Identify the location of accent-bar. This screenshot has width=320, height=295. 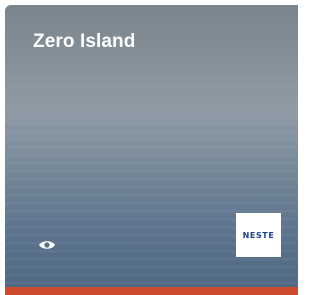
(151, 291).